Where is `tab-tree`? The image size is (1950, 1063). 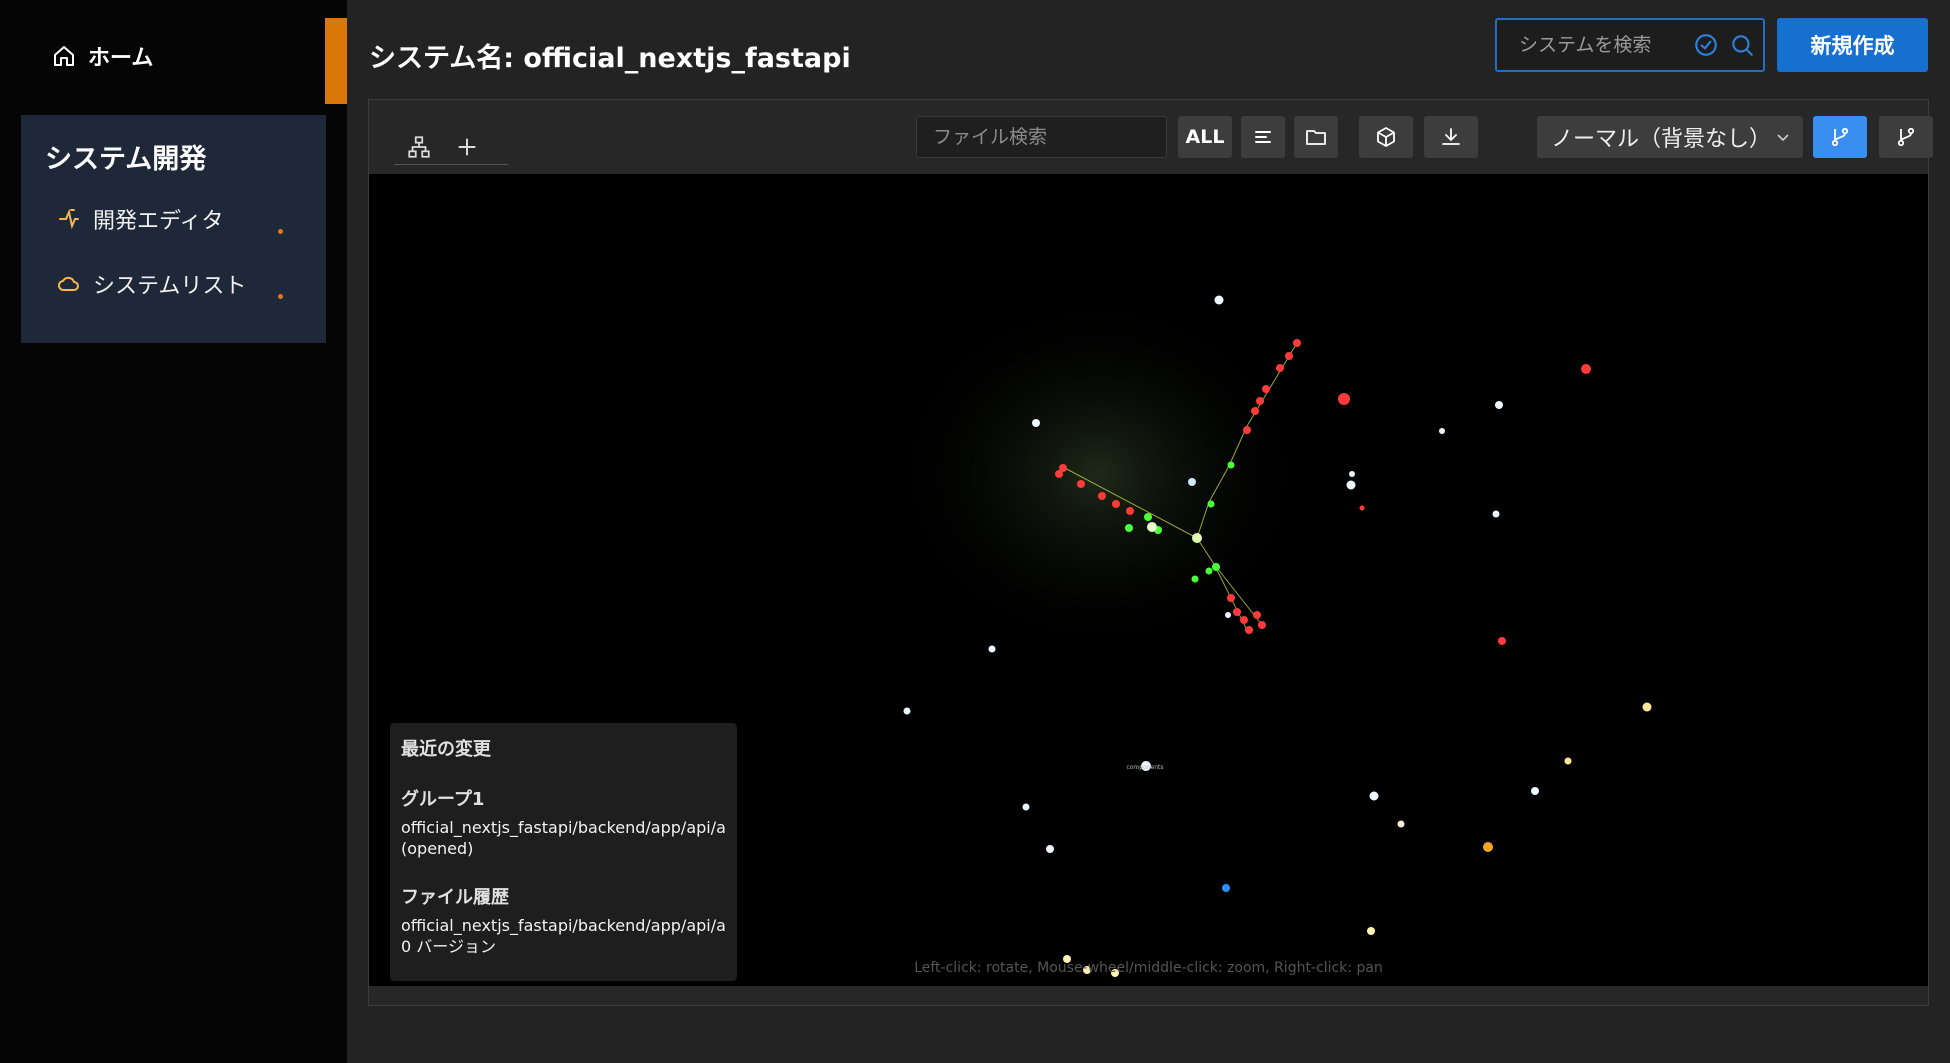 tab-tree is located at coordinates (419, 147).